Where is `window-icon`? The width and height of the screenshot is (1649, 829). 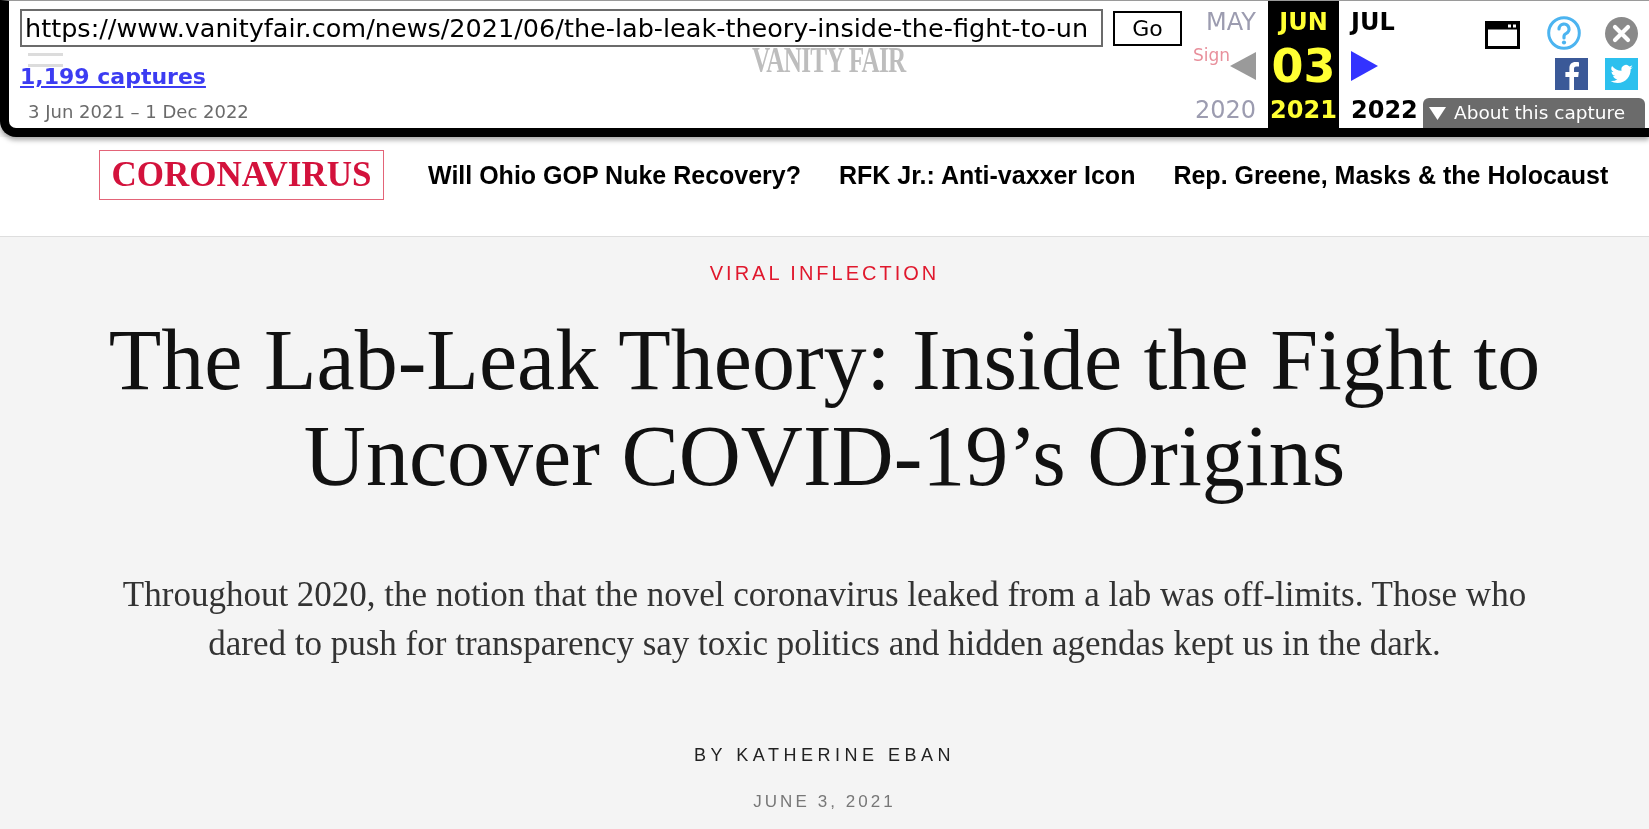 window-icon is located at coordinates (1502, 35).